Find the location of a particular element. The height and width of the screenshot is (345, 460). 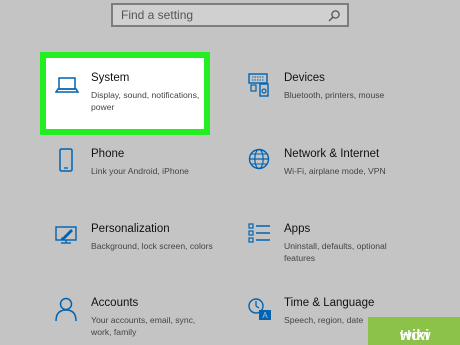

apps-list-icon is located at coordinates (259, 233).